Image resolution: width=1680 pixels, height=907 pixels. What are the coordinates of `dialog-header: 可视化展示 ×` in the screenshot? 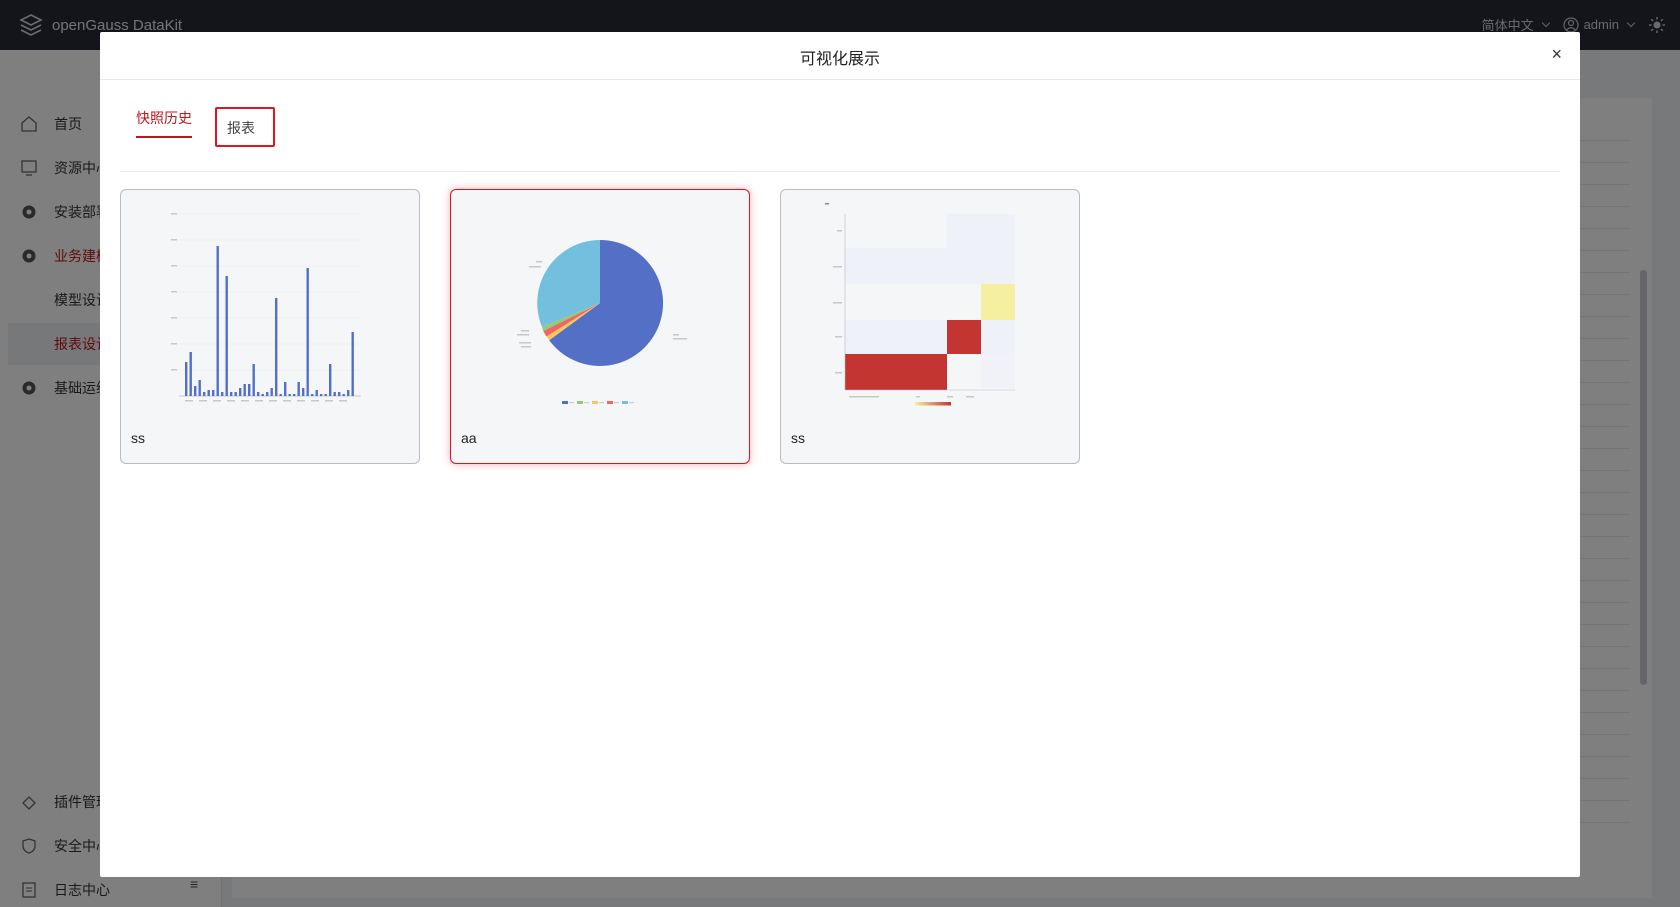 It's located at (840, 56).